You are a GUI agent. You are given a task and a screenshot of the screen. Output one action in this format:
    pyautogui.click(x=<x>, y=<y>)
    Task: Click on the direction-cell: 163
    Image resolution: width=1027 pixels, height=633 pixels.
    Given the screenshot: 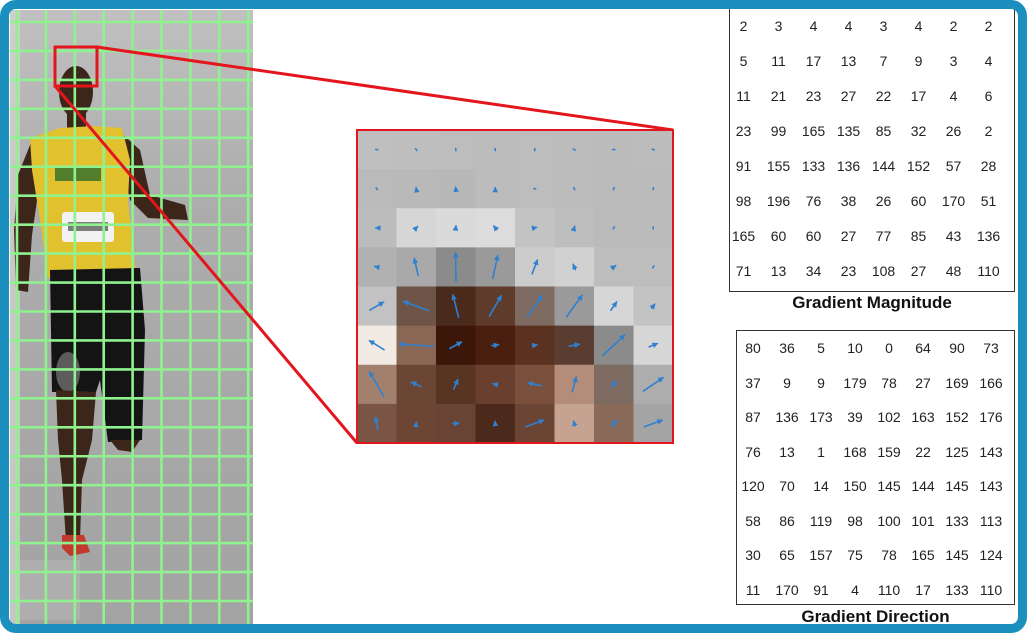 What is the action you would take?
    pyautogui.click(x=923, y=417)
    